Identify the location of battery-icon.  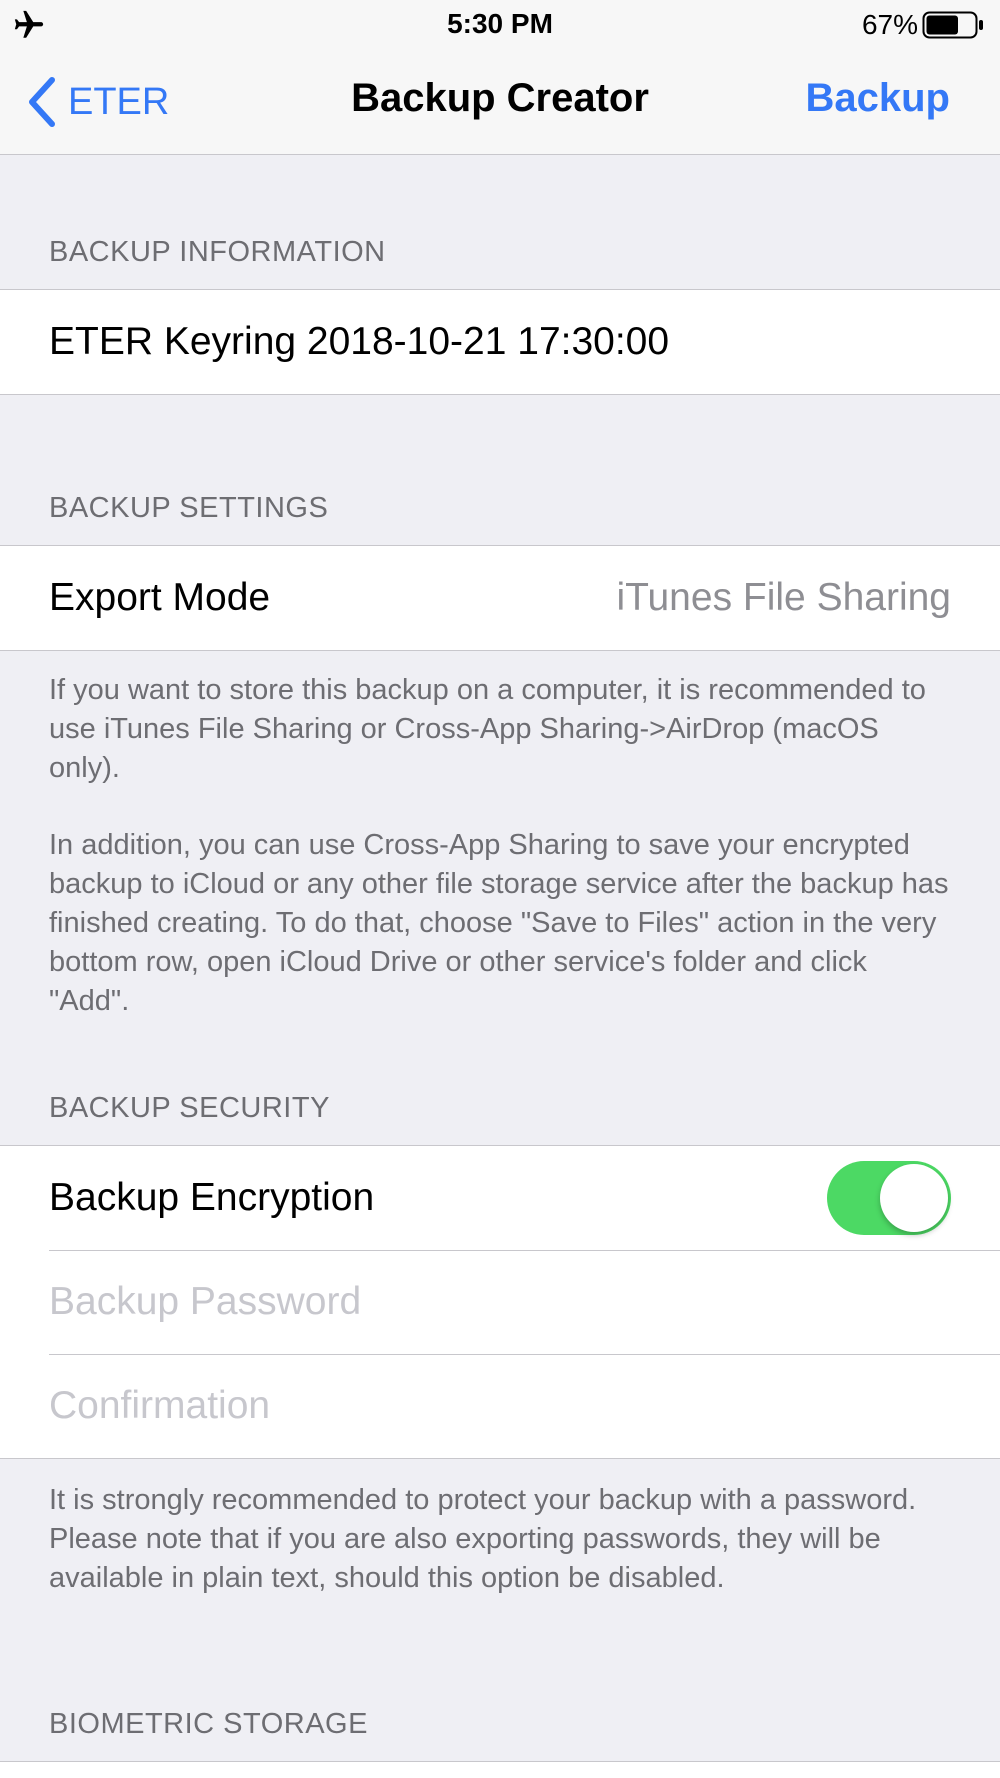
(952, 25).